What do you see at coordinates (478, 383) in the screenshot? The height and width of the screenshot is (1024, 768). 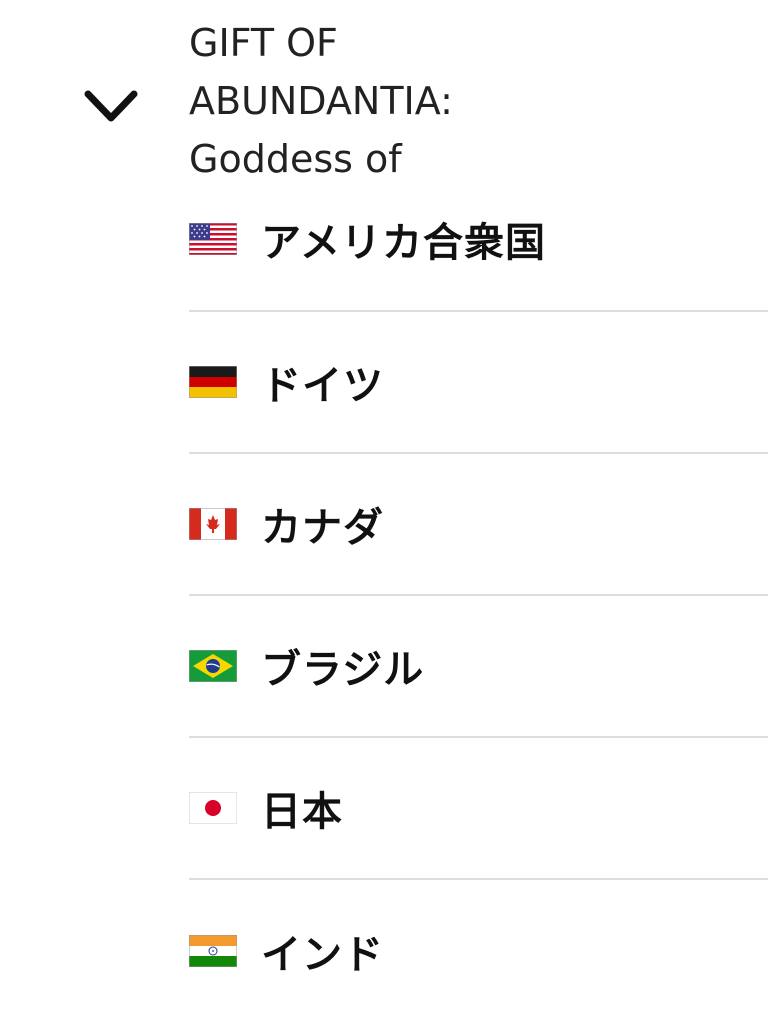 I see `country-item-germany: ドイツ` at bounding box center [478, 383].